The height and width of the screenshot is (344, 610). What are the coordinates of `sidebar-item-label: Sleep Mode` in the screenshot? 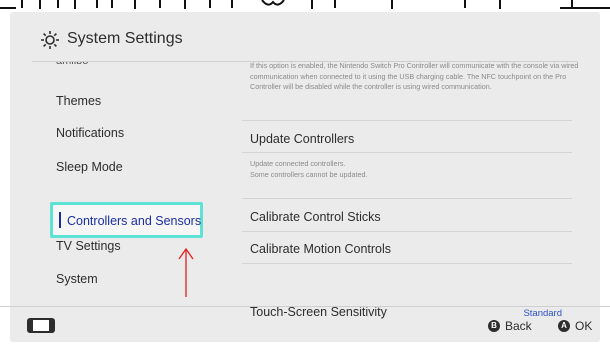 It's located at (89, 167).